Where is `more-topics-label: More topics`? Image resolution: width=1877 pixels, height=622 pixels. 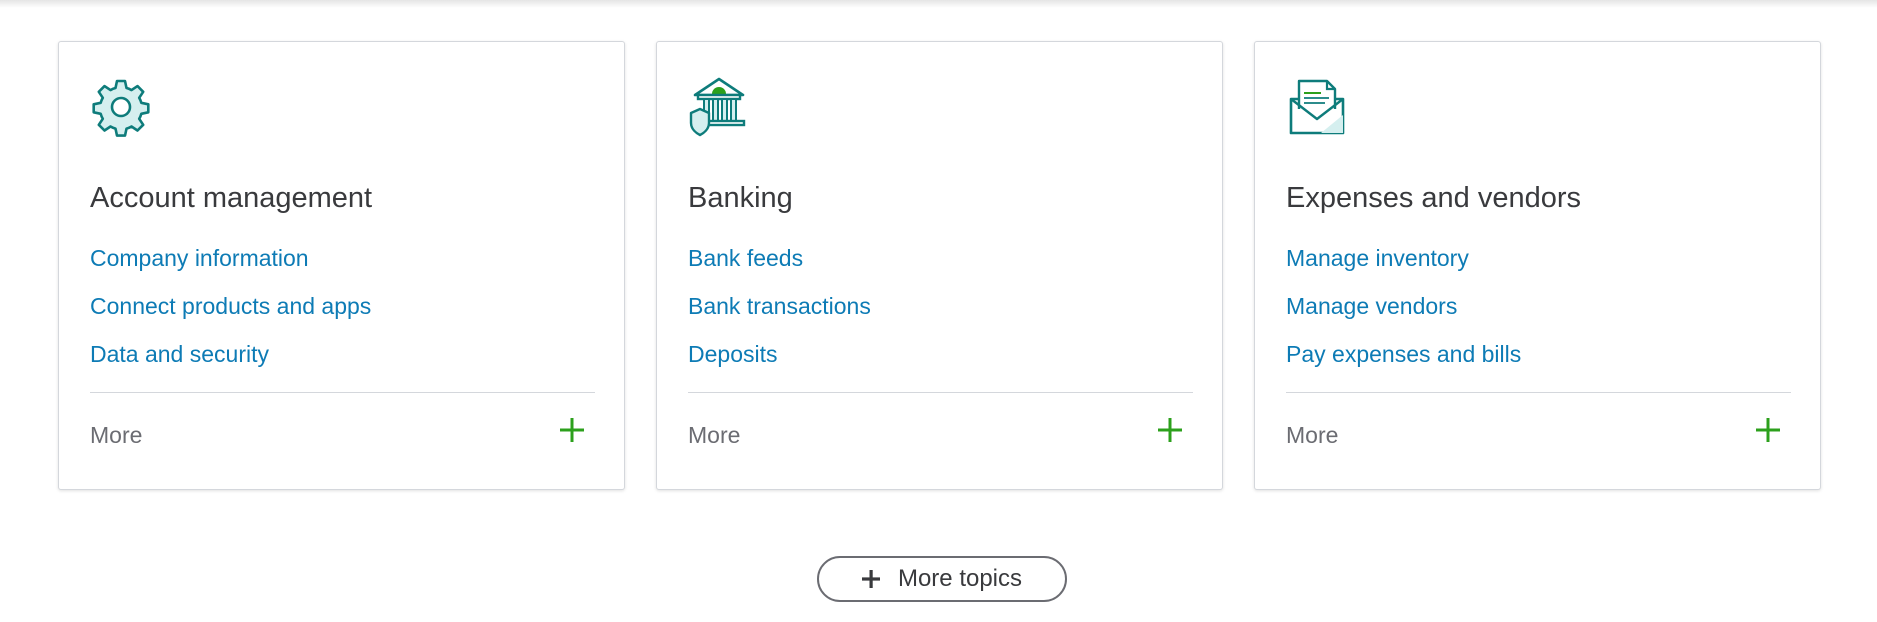
more-topics-label: More topics is located at coordinates (960, 578).